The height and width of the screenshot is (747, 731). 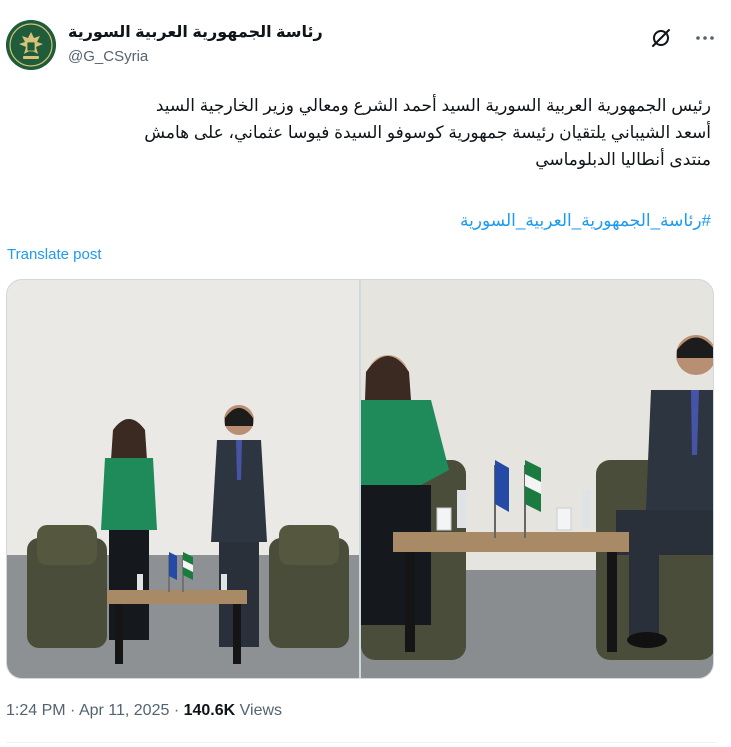 What do you see at coordinates (209, 710) in the screenshot?
I see `views-count: 140.6K` at bounding box center [209, 710].